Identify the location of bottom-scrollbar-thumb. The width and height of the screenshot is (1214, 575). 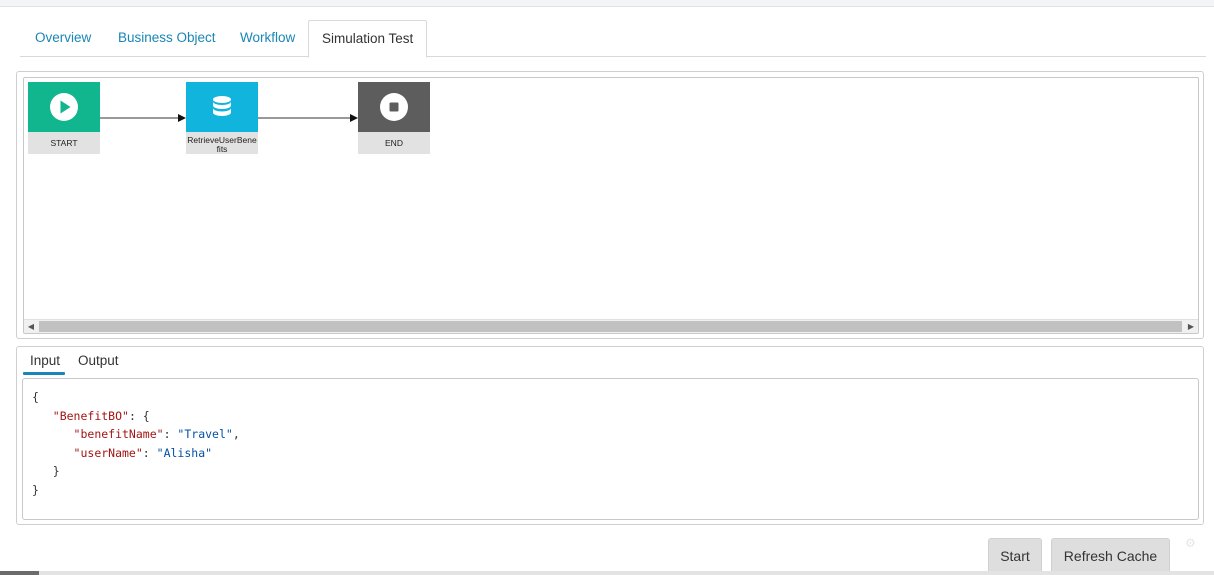
(19, 573).